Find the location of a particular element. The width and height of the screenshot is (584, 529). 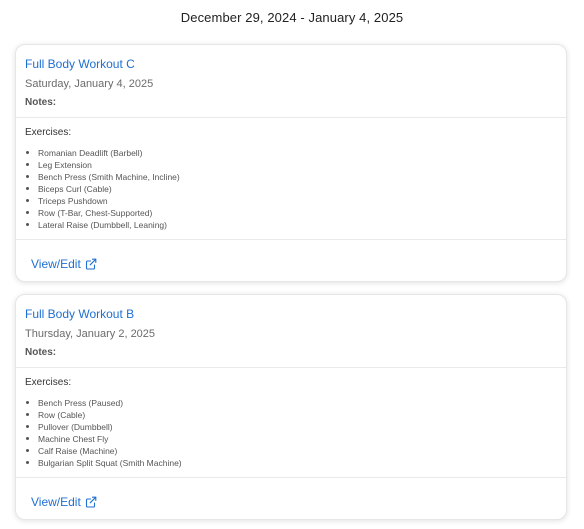

exercise-item: Row (Cable) is located at coordinates (291, 415).